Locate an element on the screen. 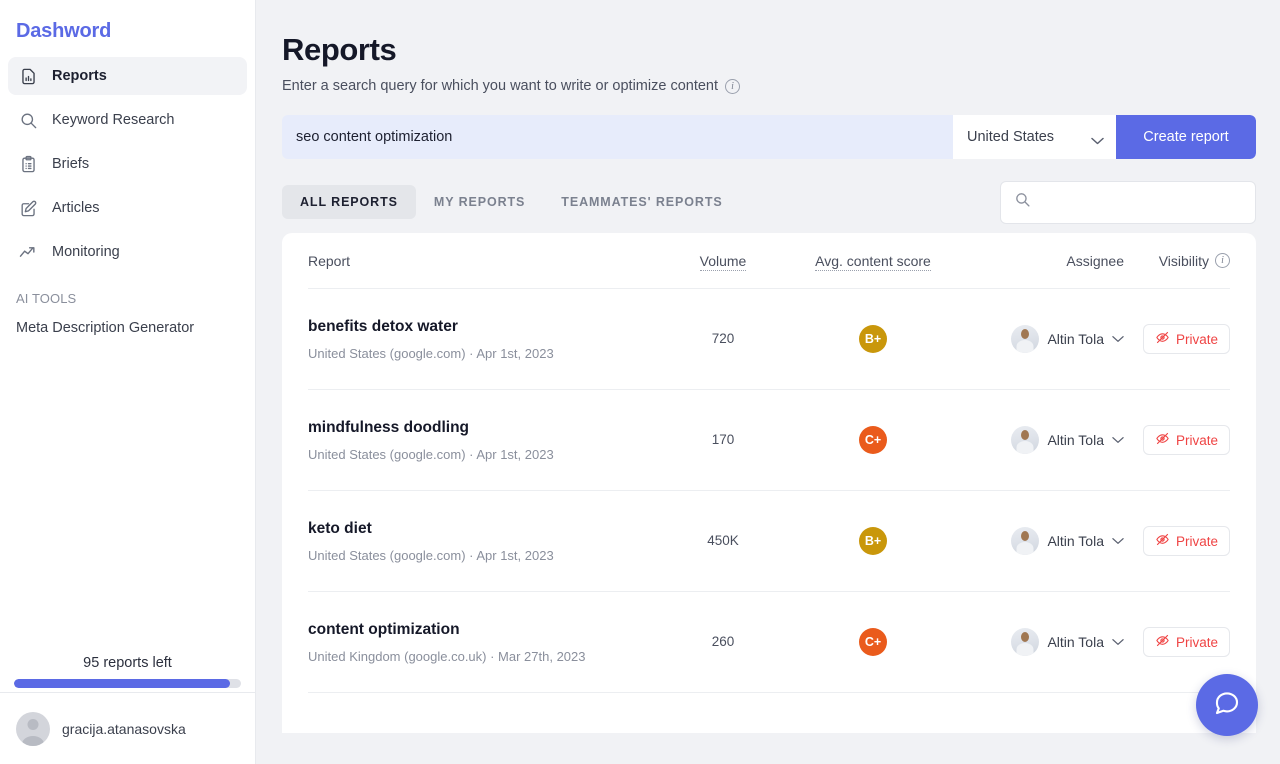 This screenshot has width=1280, height=764. trending-up-icon is located at coordinates (28, 252).